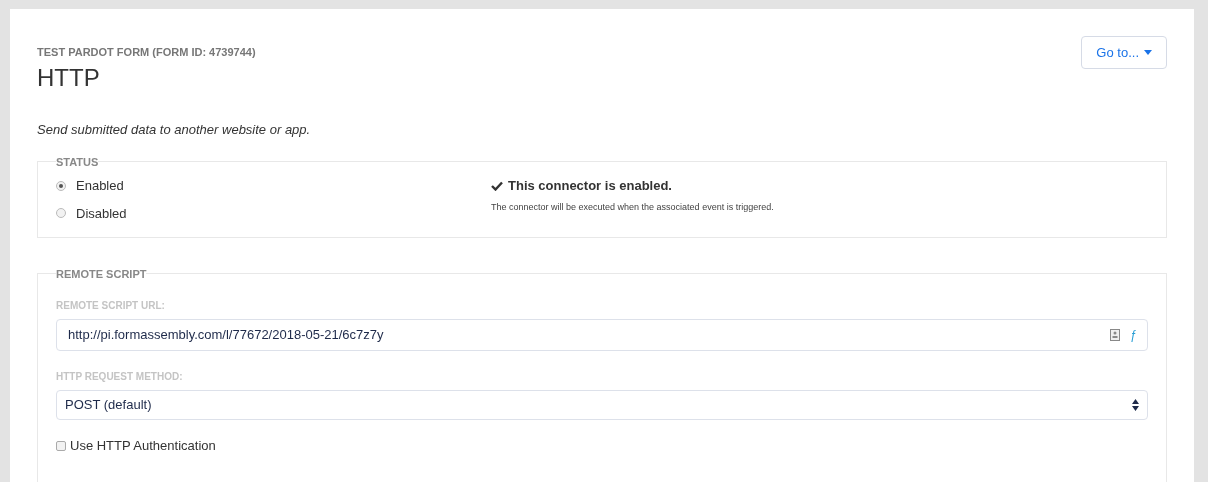 Image resolution: width=1208 pixels, height=482 pixels. What do you see at coordinates (590, 186) in the screenshot?
I see `status-message-title: This connector is enabled.` at bounding box center [590, 186].